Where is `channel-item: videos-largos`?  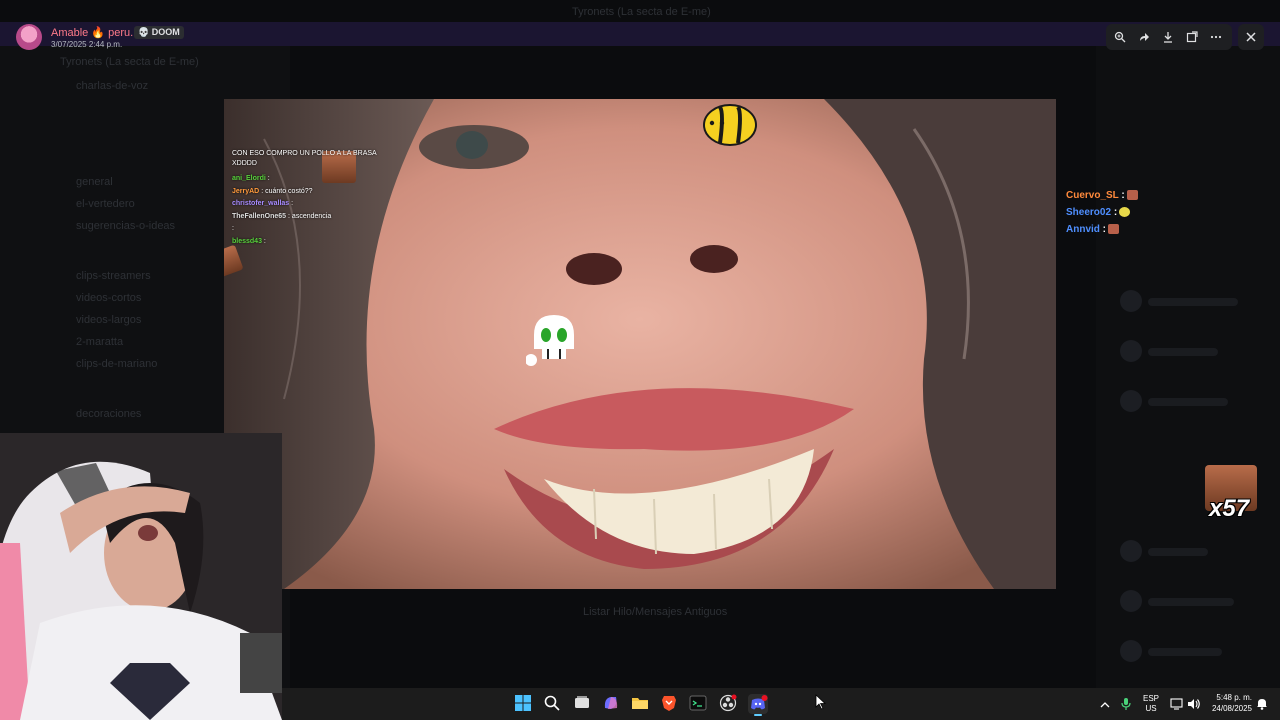
channel-item: videos-largos is located at coordinates (109, 320).